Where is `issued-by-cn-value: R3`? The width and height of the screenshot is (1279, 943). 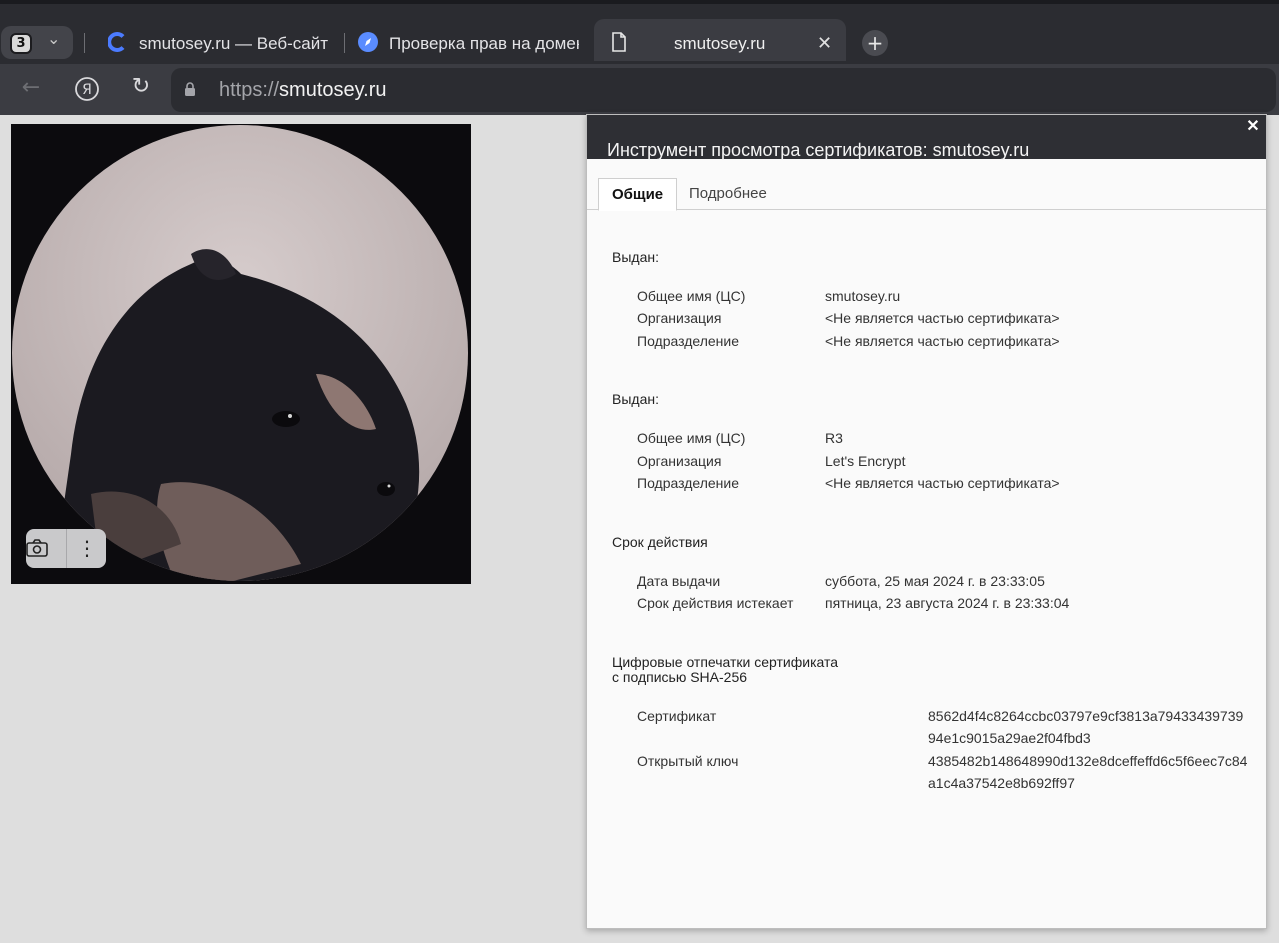 issued-by-cn-value: R3 is located at coordinates (834, 438).